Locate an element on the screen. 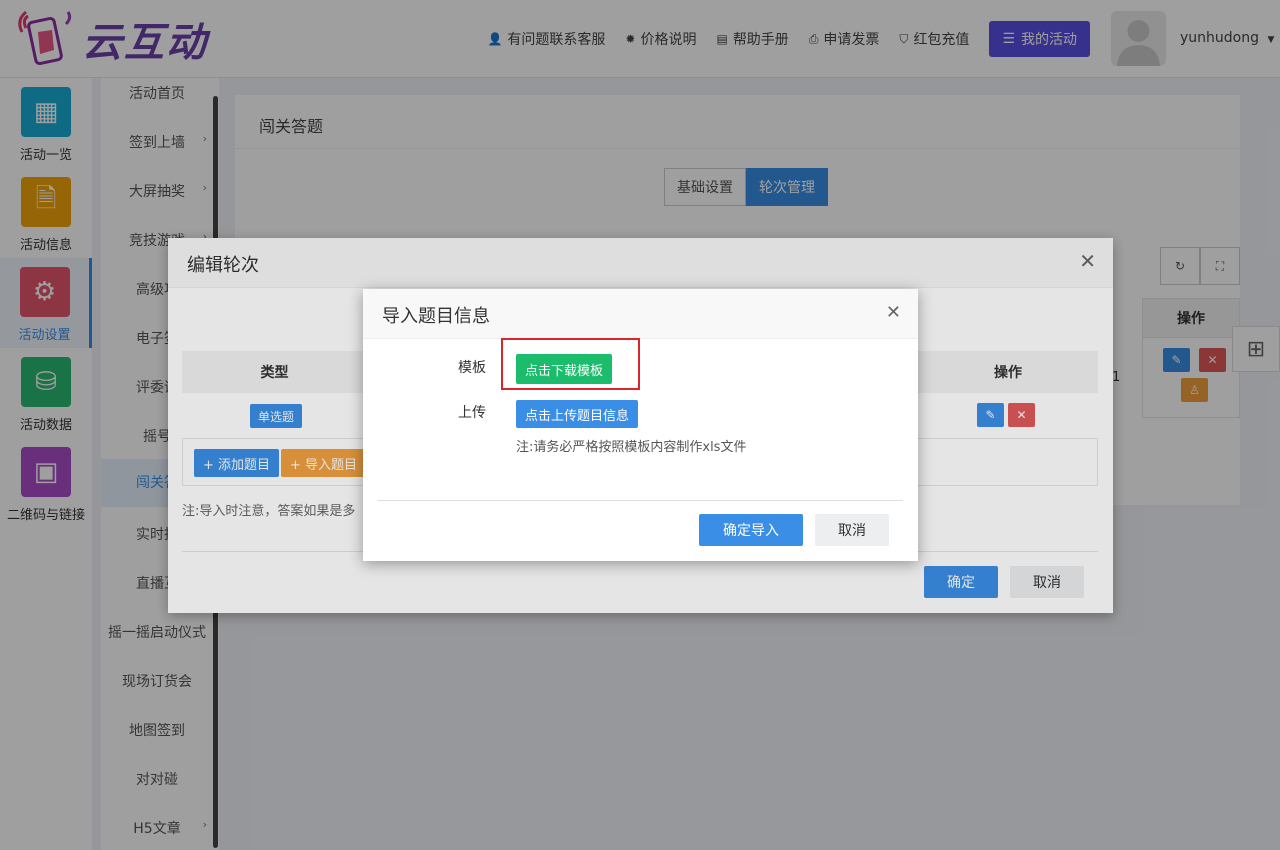 The width and height of the screenshot is (1280, 850). cancel-button: 取消 is located at coordinates (852, 530).